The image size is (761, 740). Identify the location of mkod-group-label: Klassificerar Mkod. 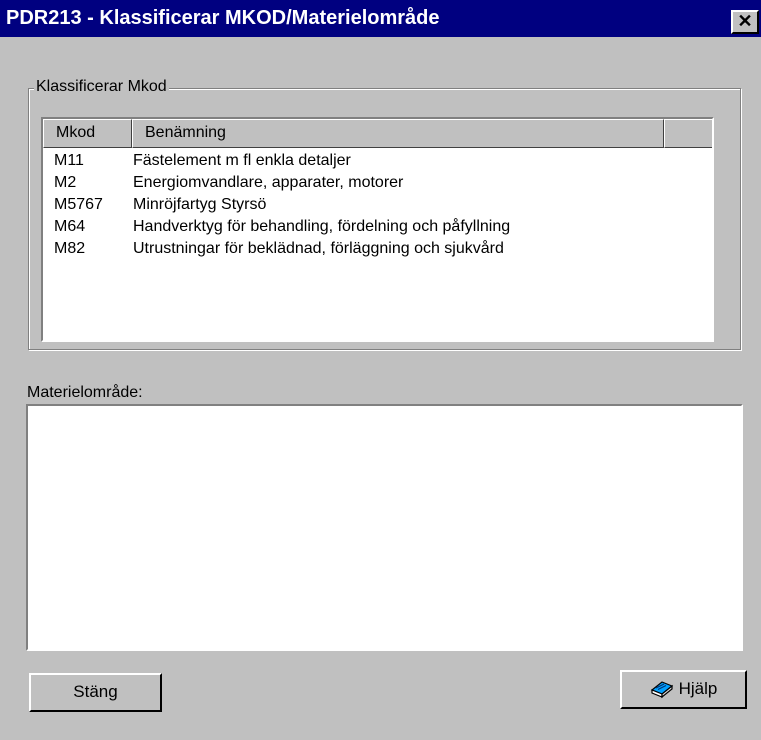
(101, 87).